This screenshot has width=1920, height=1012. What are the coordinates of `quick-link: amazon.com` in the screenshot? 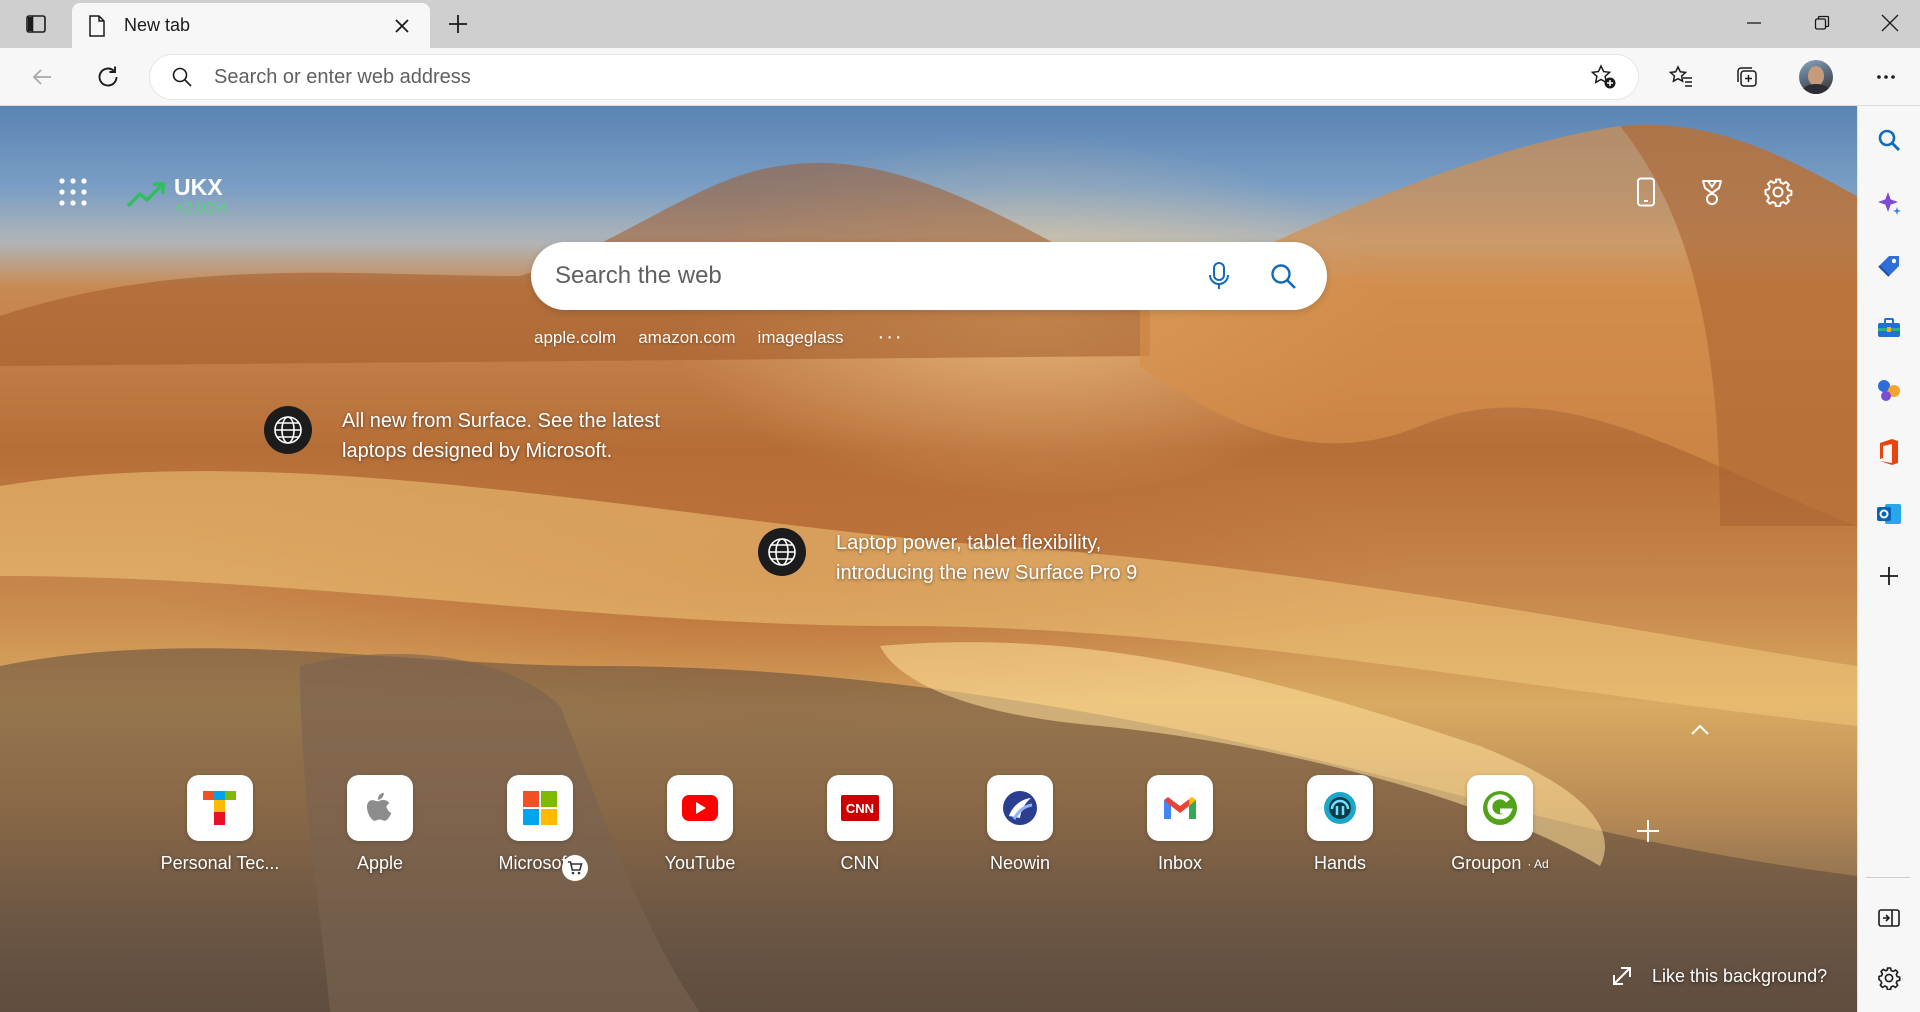 It's located at (686, 338).